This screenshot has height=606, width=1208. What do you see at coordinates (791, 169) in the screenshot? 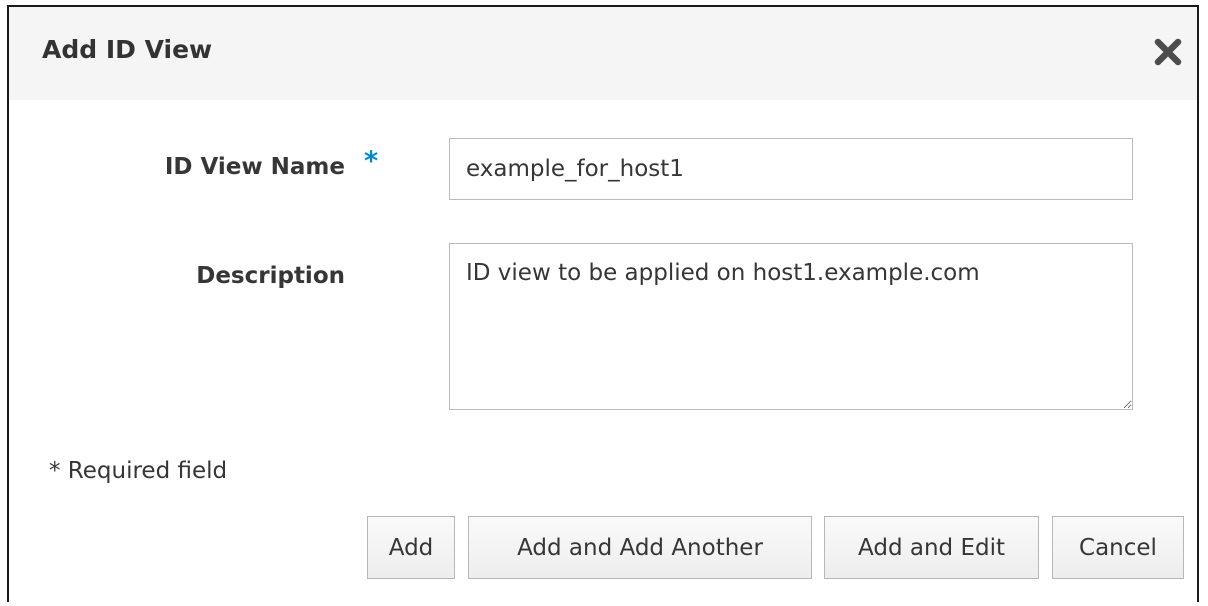
I see `id-view-name-input` at bounding box center [791, 169].